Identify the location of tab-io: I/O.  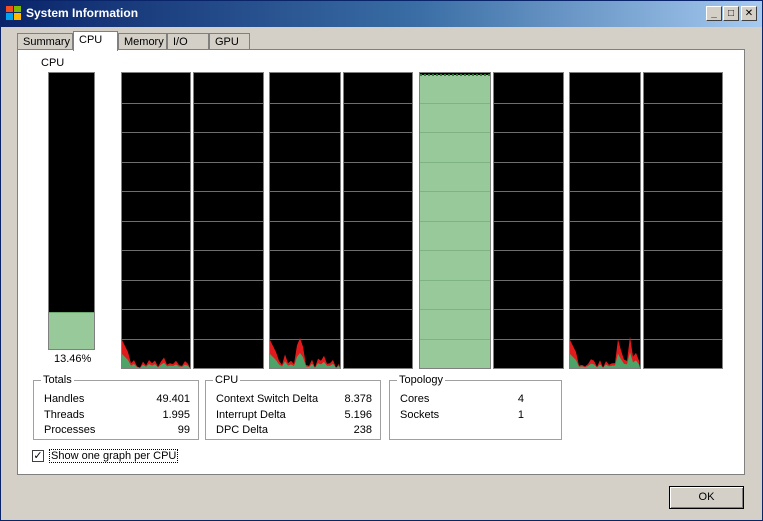
(188, 41).